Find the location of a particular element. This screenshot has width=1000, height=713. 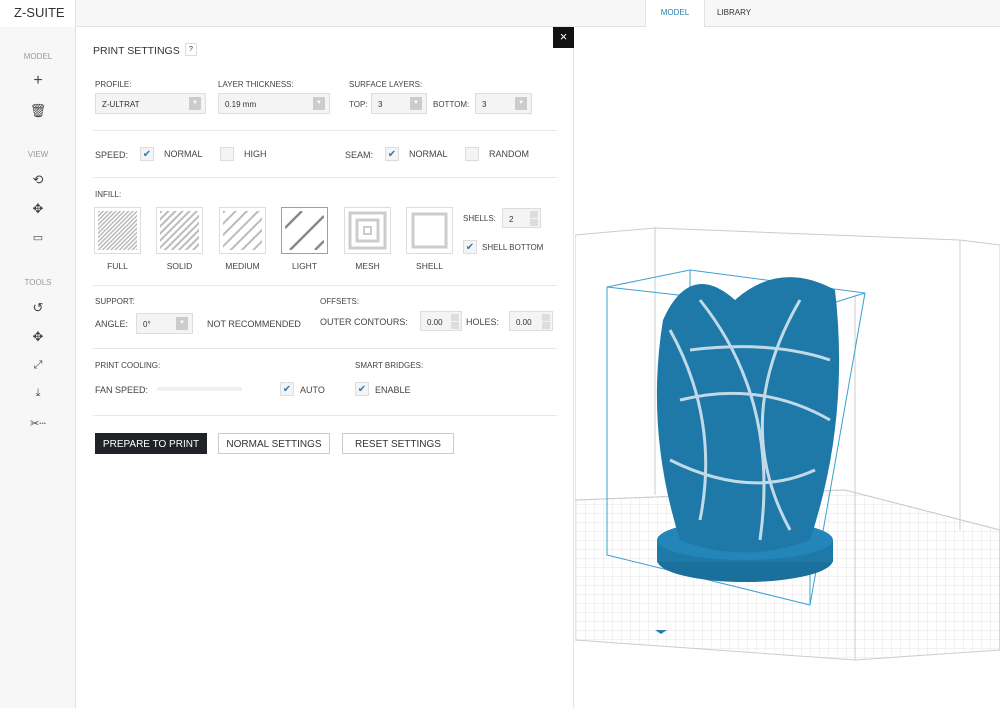

tab-model: MODEL is located at coordinates (675, 13).